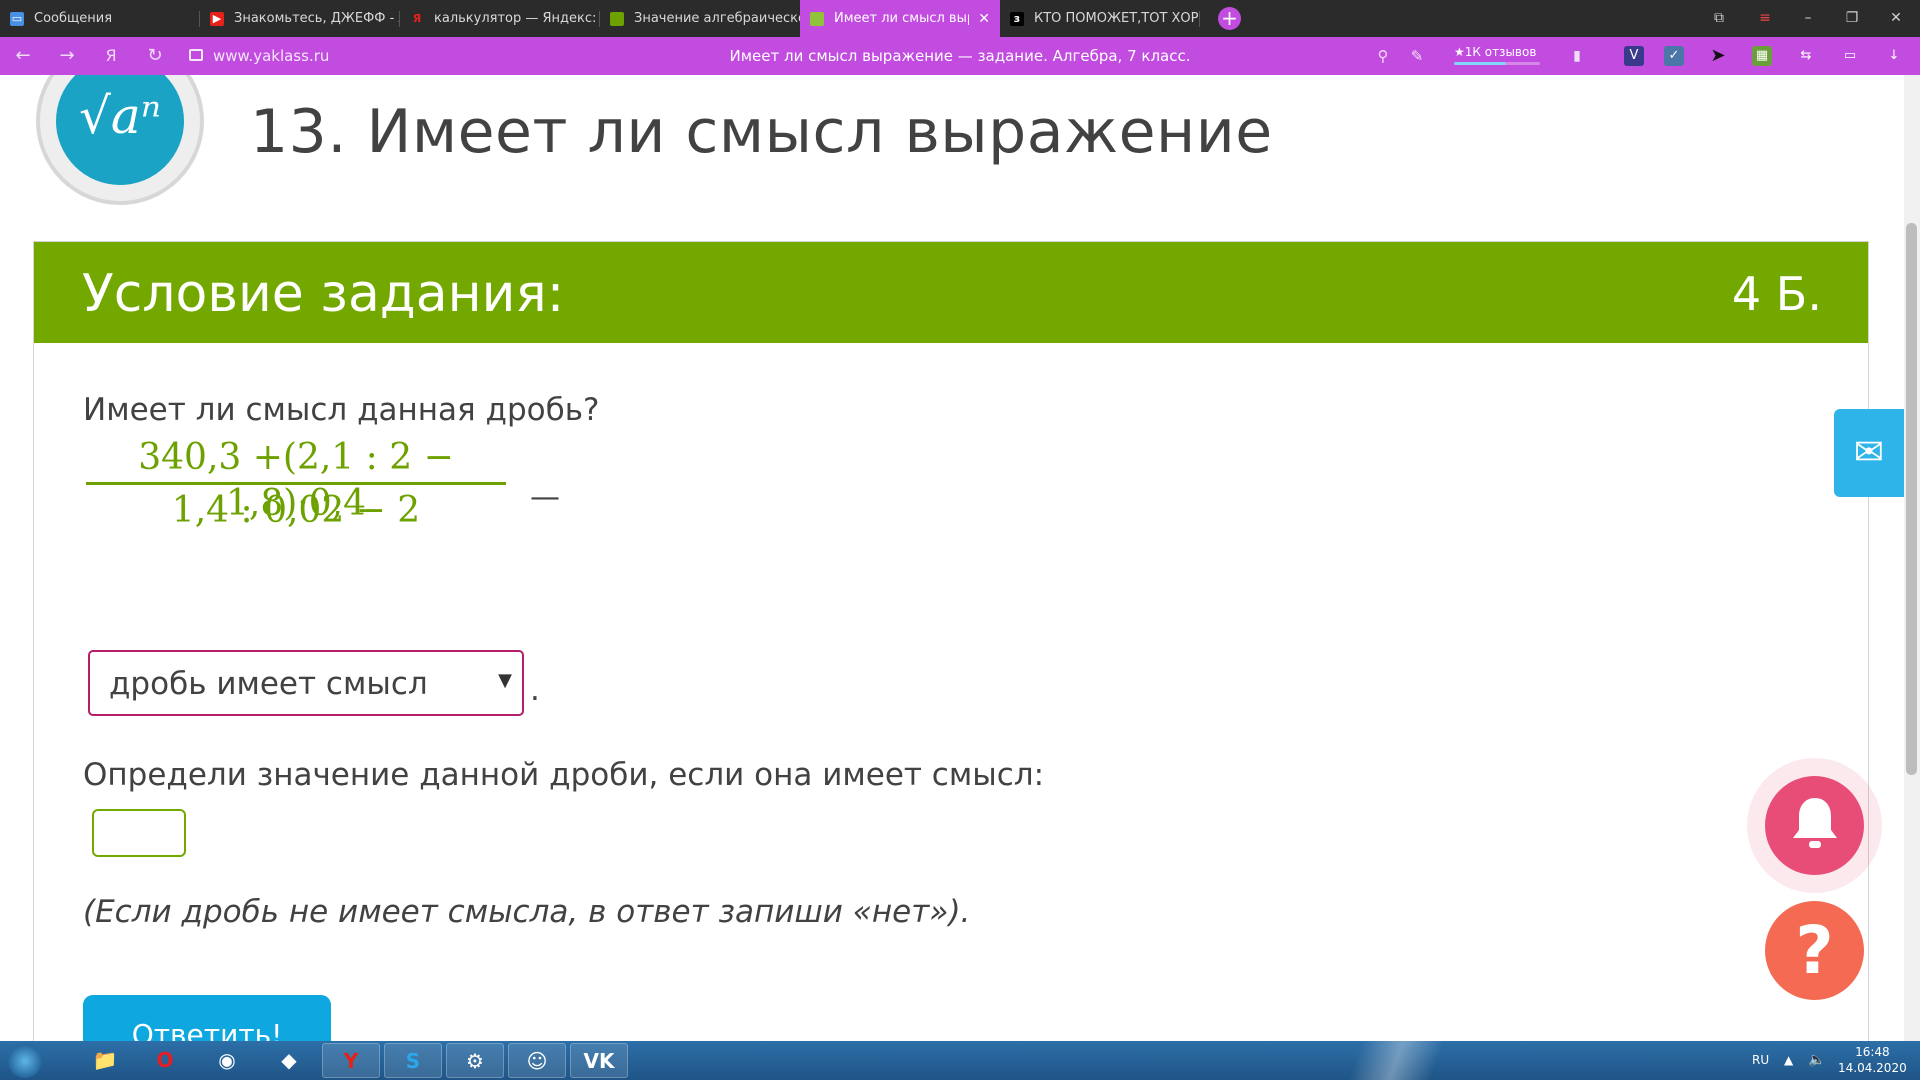 Image resolution: width=1920 pixels, height=1080 pixels. Describe the element at coordinates (120, 130) in the screenshot. I see `logo-icon: √aⁿ` at that location.